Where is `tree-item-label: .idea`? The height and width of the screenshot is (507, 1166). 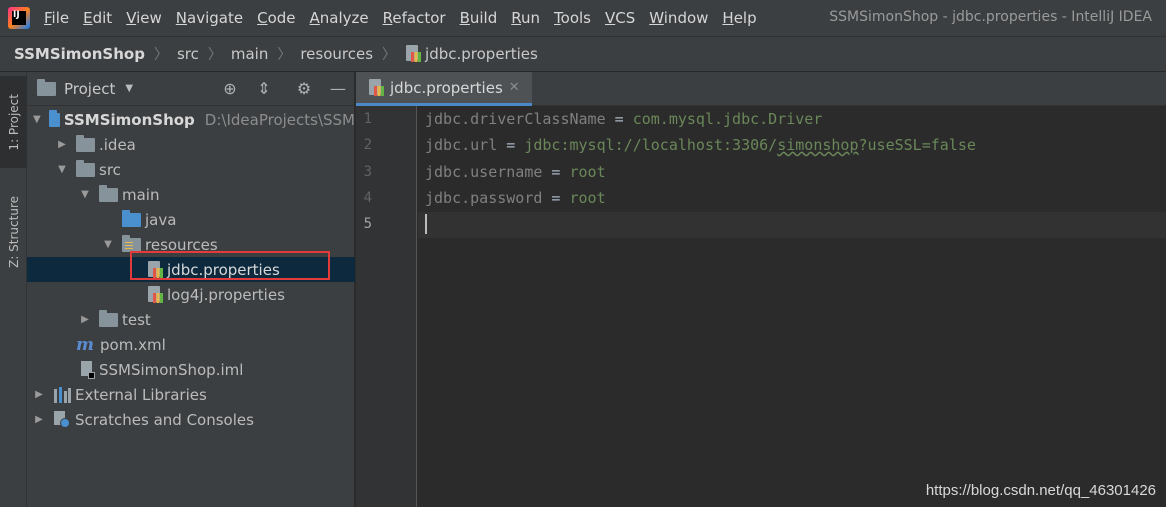 tree-item-label: .idea is located at coordinates (117, 144).